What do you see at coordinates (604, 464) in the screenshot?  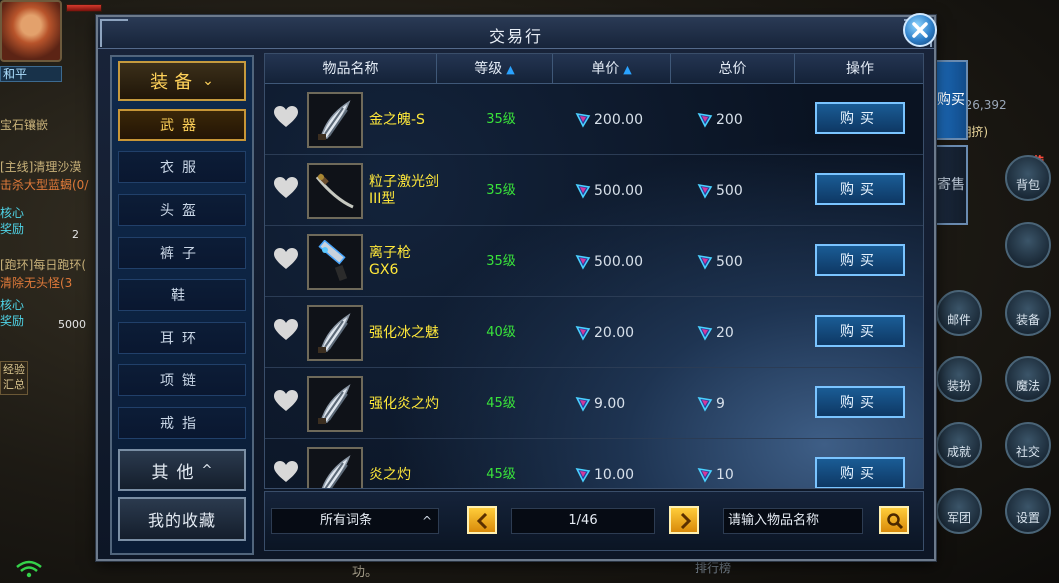 I see `item-unit-price: 10.00` at bounding box center [604, 464].